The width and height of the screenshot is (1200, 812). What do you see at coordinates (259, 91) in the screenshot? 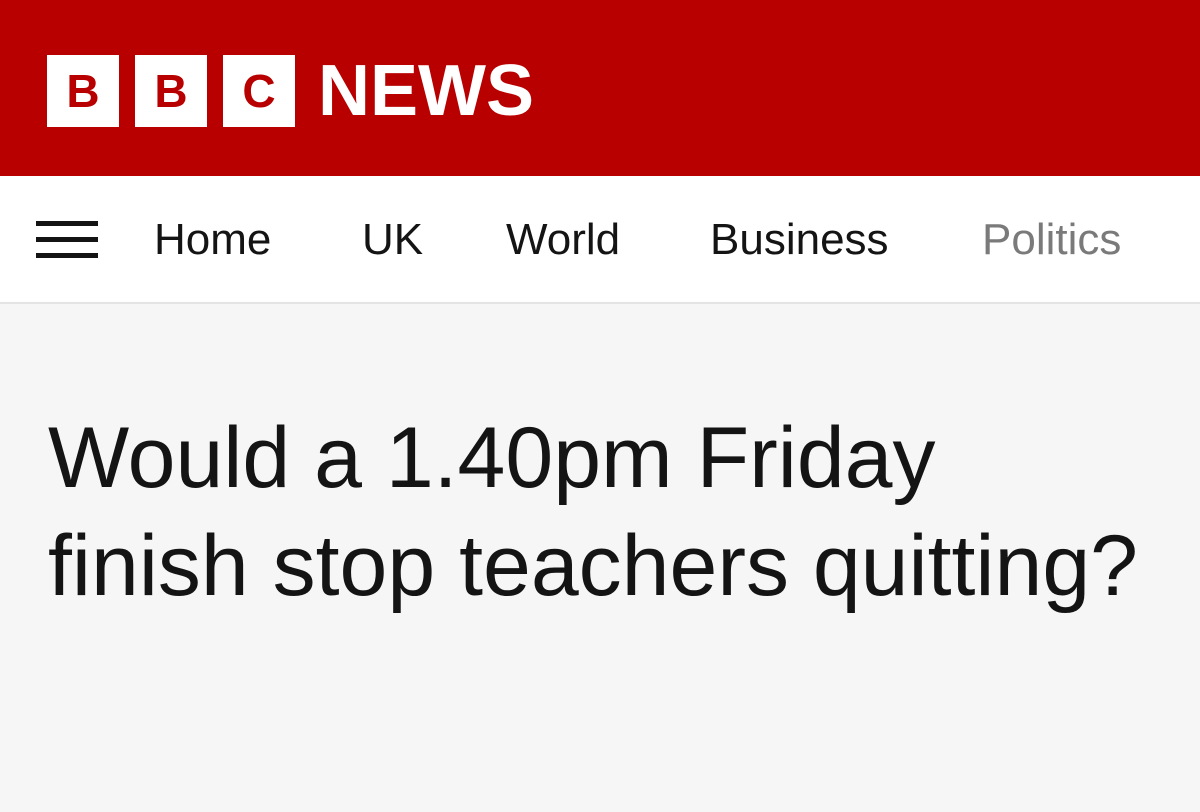
I see `logo-letter-c: C` at bounding box center [259, 91].